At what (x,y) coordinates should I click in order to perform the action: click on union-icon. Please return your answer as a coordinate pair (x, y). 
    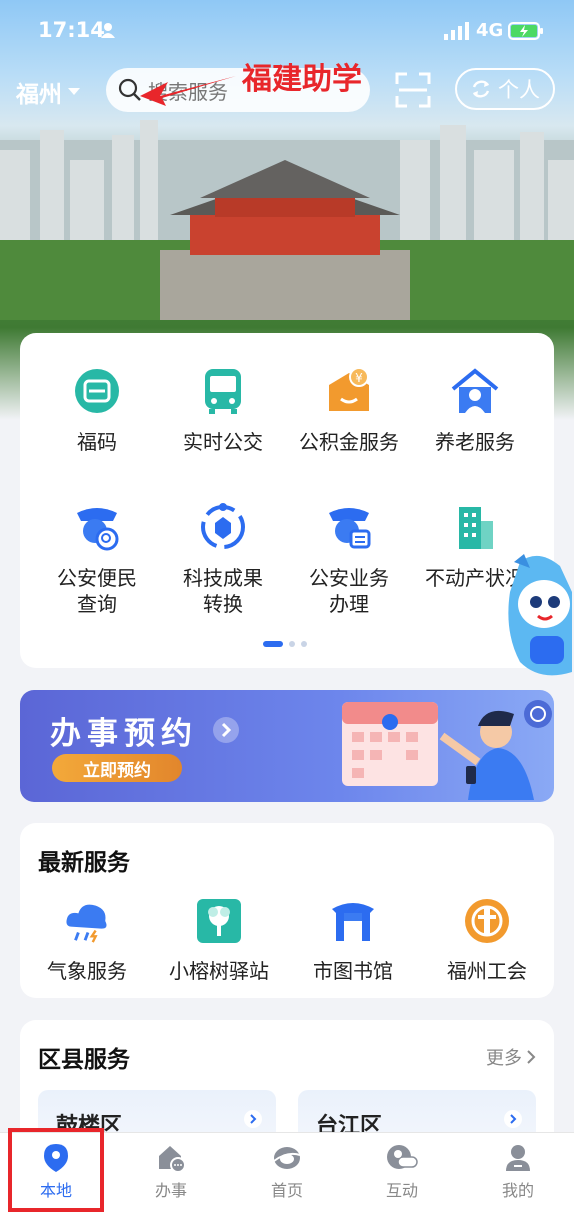
    Looking at the image, I should click on (487, 921).